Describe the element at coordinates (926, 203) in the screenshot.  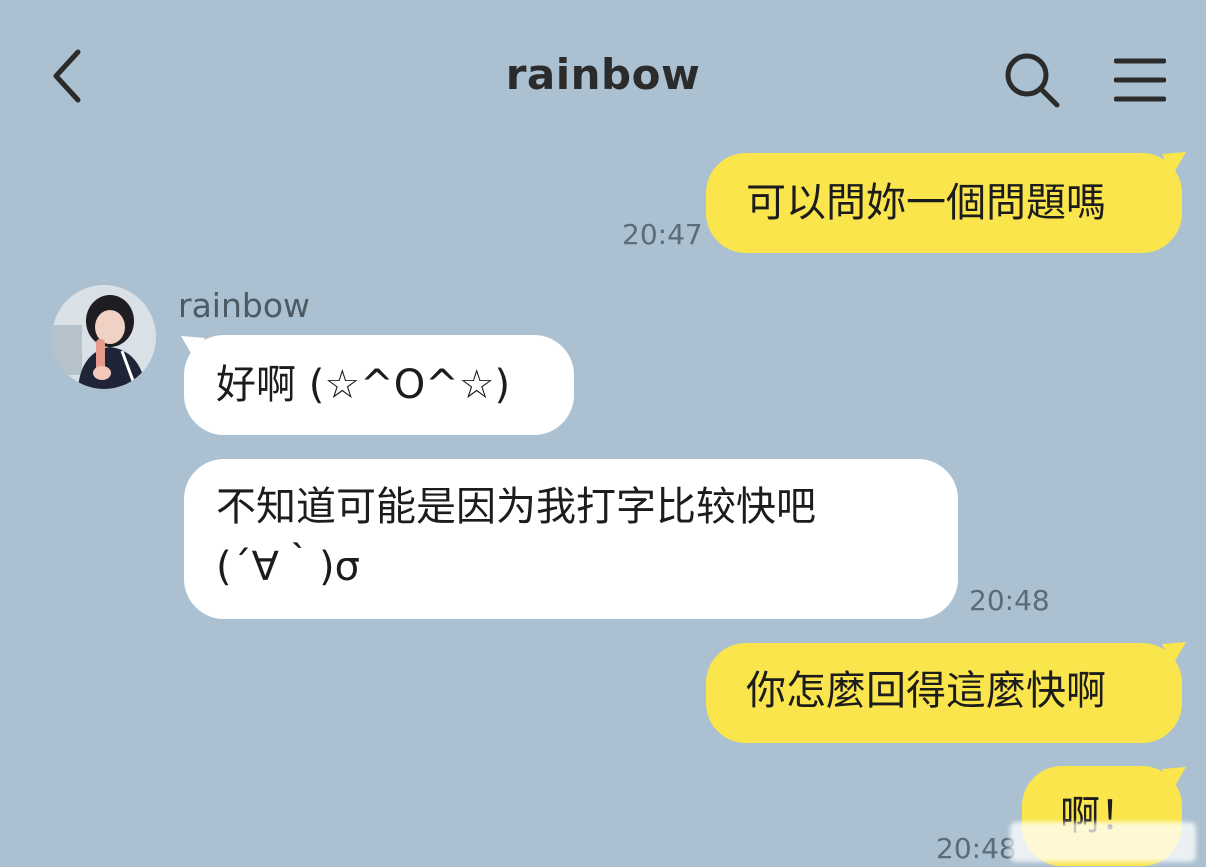
I see `message-text: 可以問妳一個問題嗎` at that location.